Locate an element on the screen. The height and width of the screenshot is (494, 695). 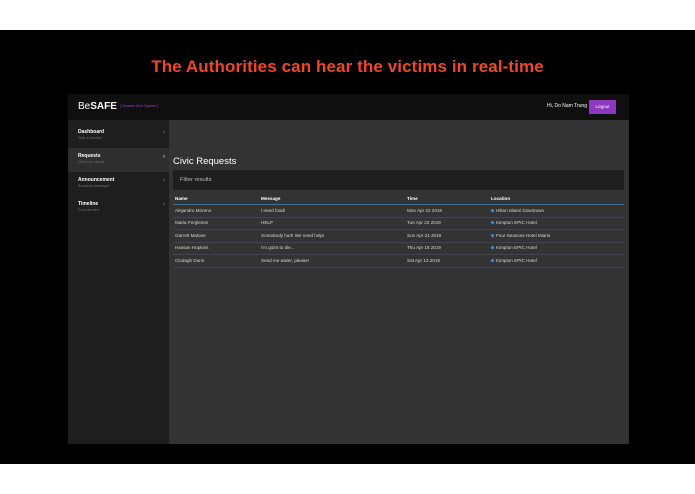
user-greeting: Hi, Do Nam Trung is located at coordinates (566, 106).